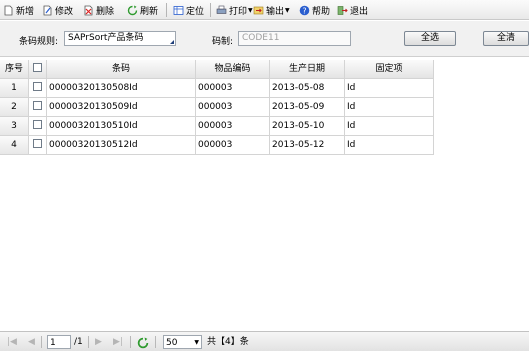 The width and height of the screenshot is (529, 351). What do you see at coordinates (172, 343) in the screenshot?
I see `page-size-value: 50` at bounding box center [172, 343].